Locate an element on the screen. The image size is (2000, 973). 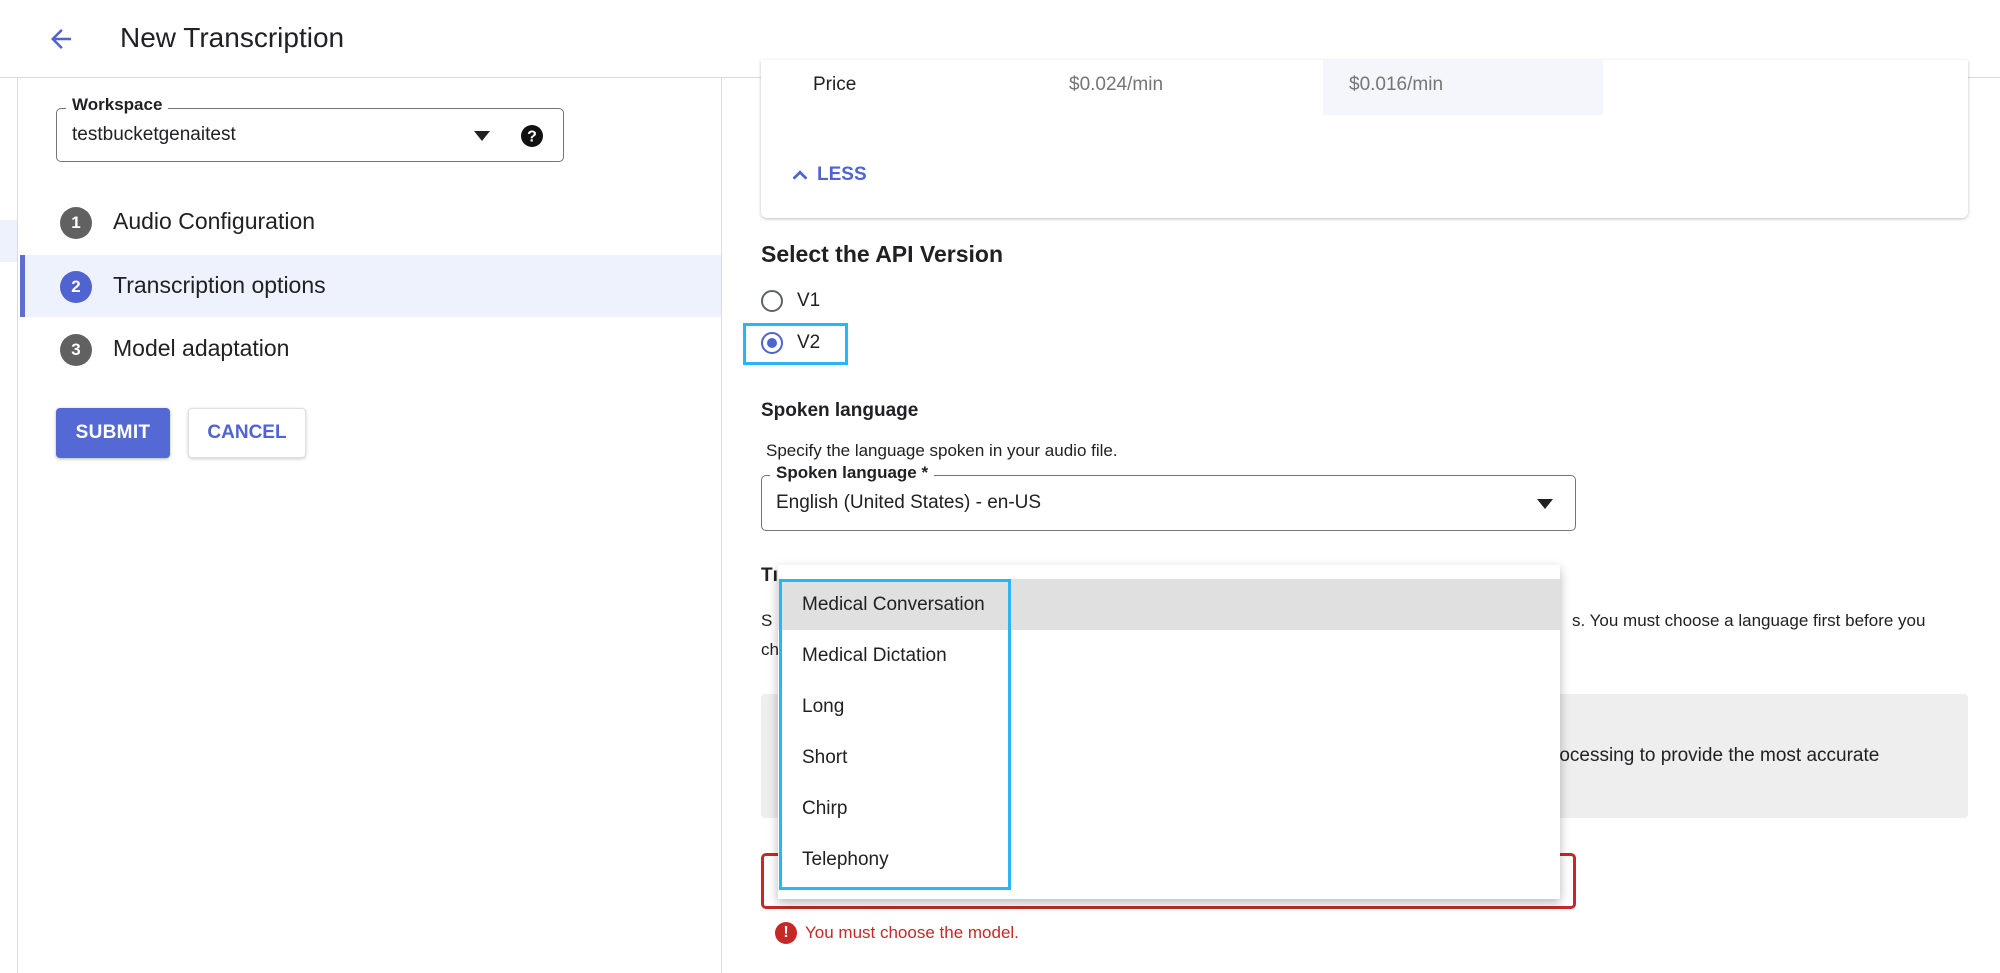
model-heading: Tı is located at coordinates (769, 575).